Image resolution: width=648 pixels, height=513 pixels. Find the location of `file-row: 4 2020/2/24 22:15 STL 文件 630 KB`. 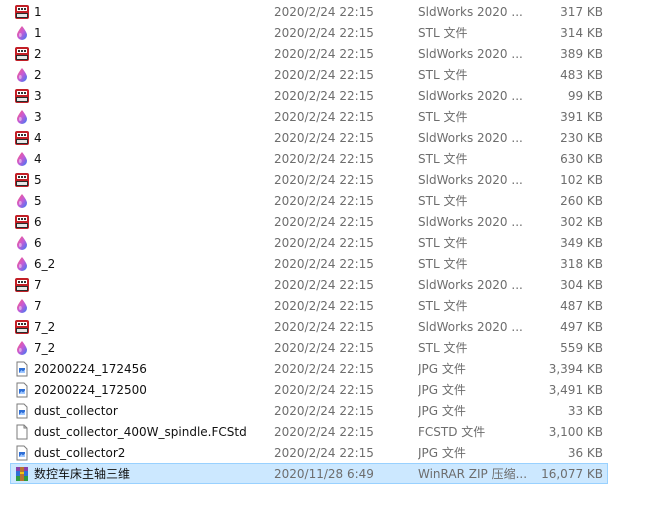

file-row: 4 2020/2/24 22:15 STL 文件 630 KB is located at coordinates (309, 158).